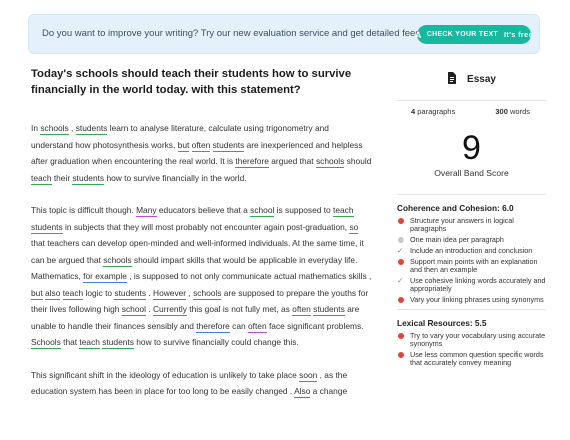 This screenshot has height=440, width=570. What do you see at coordinates (471, 300) in the screenshot?
I see `criterion-item: Vary your linking phrases using synonyms` at bounding box center [471, 300].